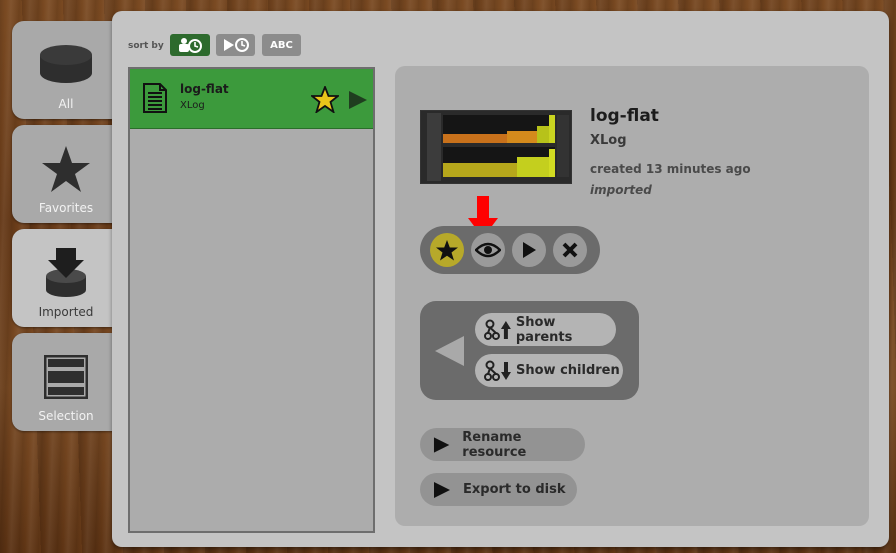 The width and height of the screenshot is (896, 553). What do you see at coordinates (514, 489) in the screenshot?
I see `export-to-disk-label: Export to disk` at bounding box center [514, 489].